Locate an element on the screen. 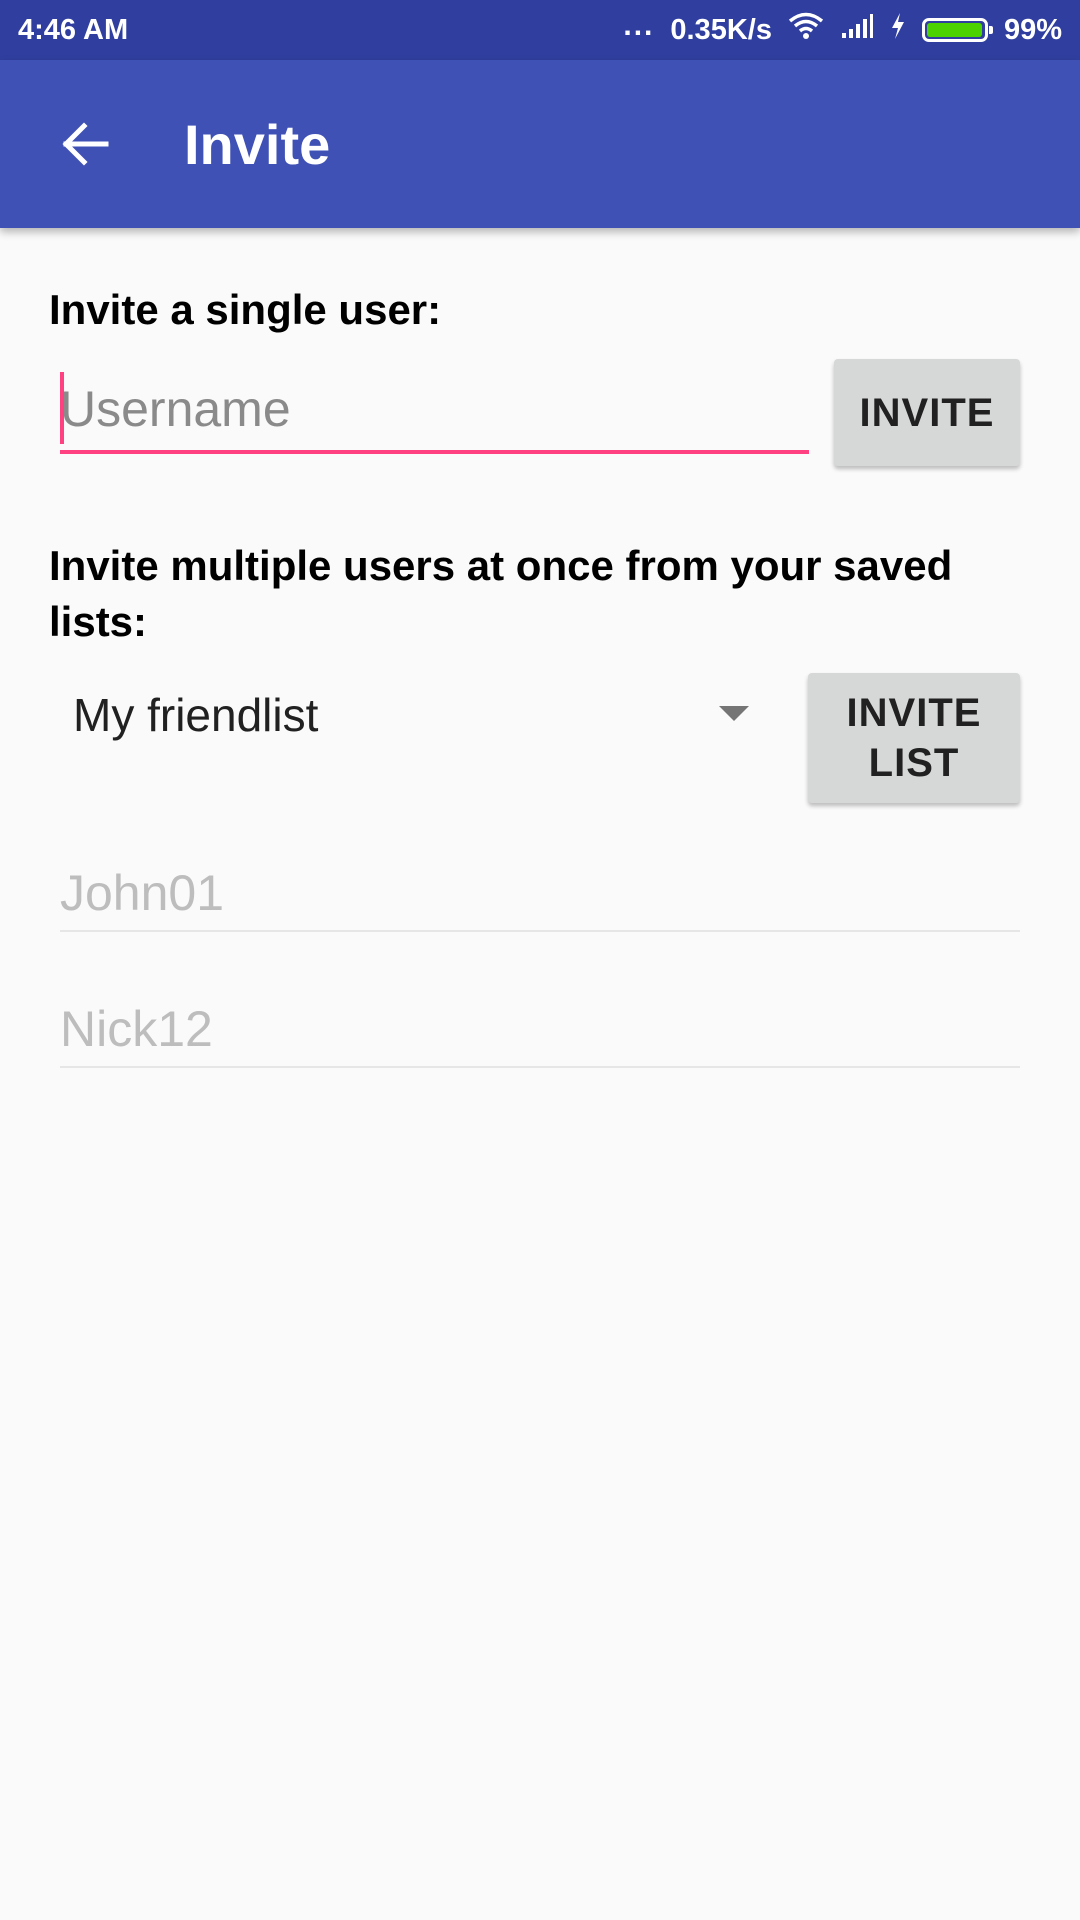  charging-icon is located at coordinates (898, 30).